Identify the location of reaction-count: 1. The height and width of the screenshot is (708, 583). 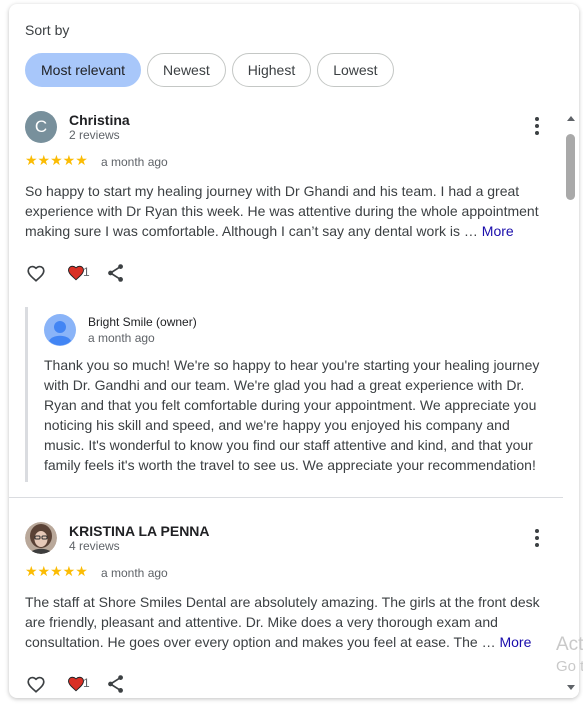
(86, 683).